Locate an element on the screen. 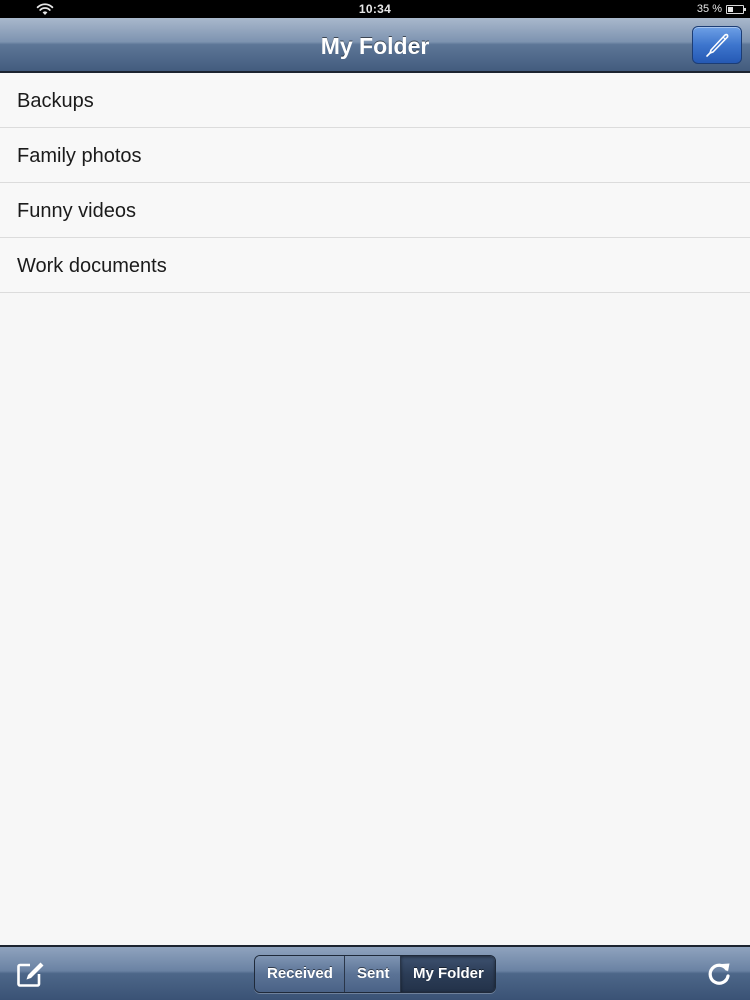  refresh-icon is located at coordinates (719, 974).